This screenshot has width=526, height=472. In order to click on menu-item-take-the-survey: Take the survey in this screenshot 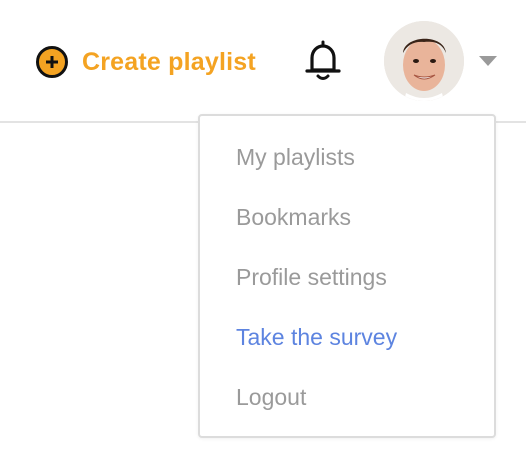, I will do `click(316, 337)`.